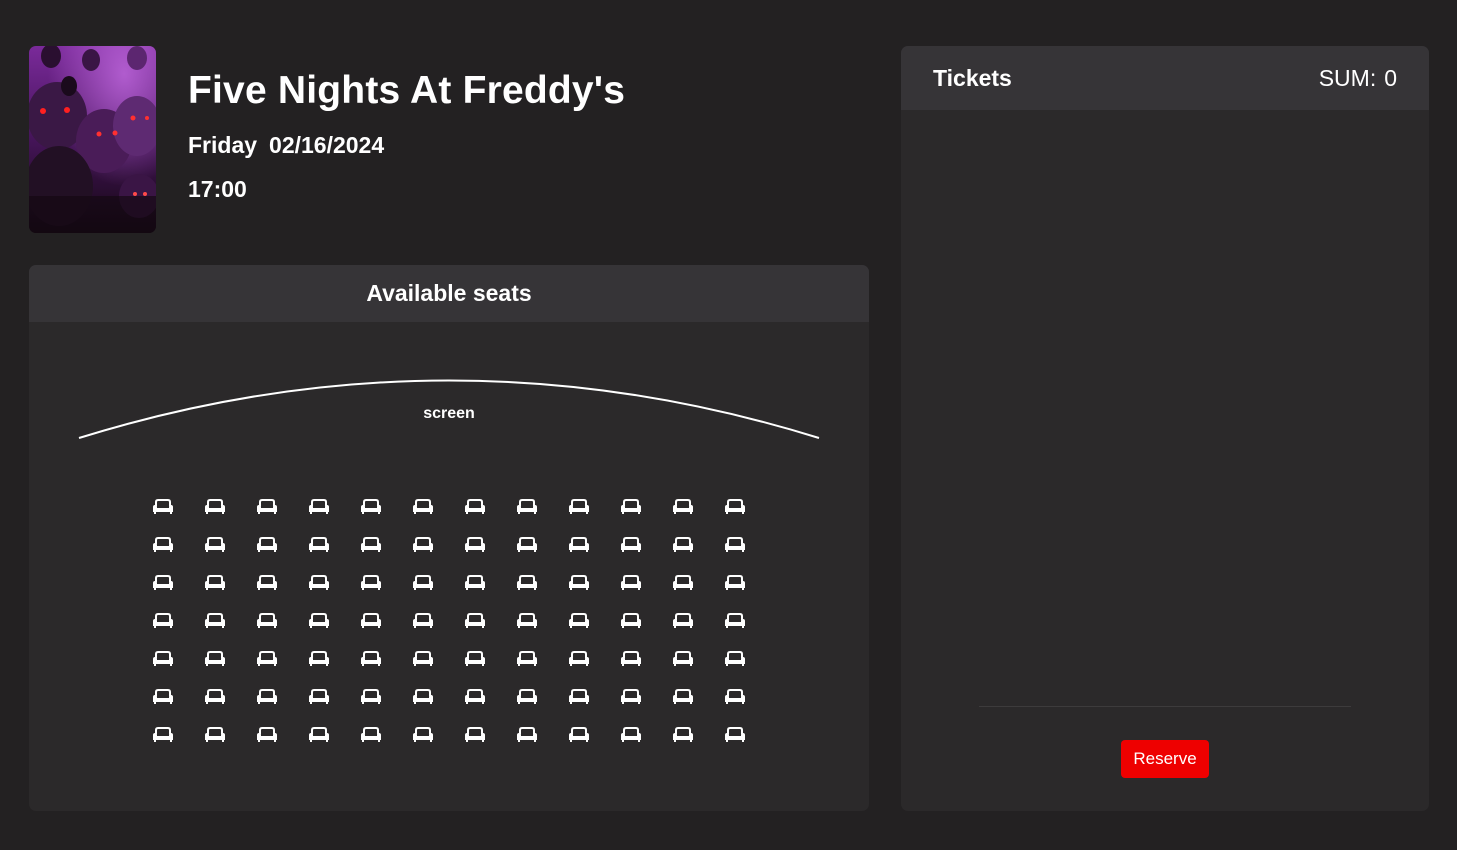 The image size is (1457, 850). I want to click on showtime-time: 17:00, so click(217, 189).